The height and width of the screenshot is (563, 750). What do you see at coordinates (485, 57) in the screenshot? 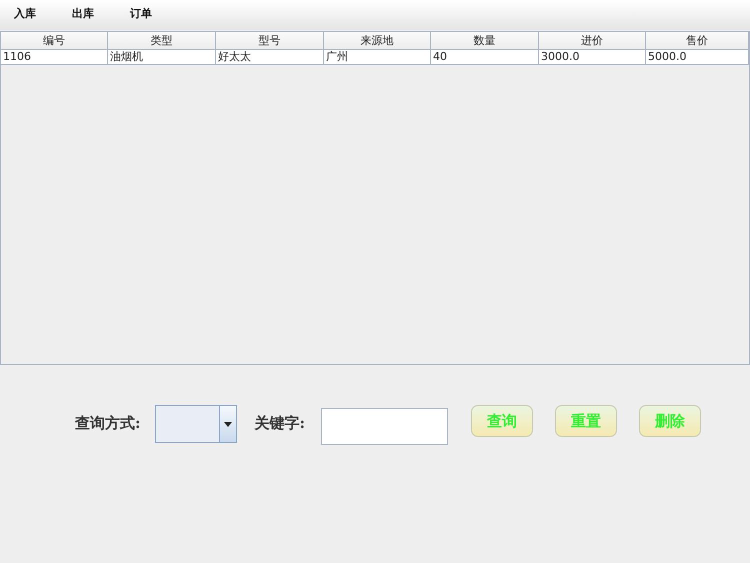
I see `table-cell: 40` at bounding box center [485, 57].